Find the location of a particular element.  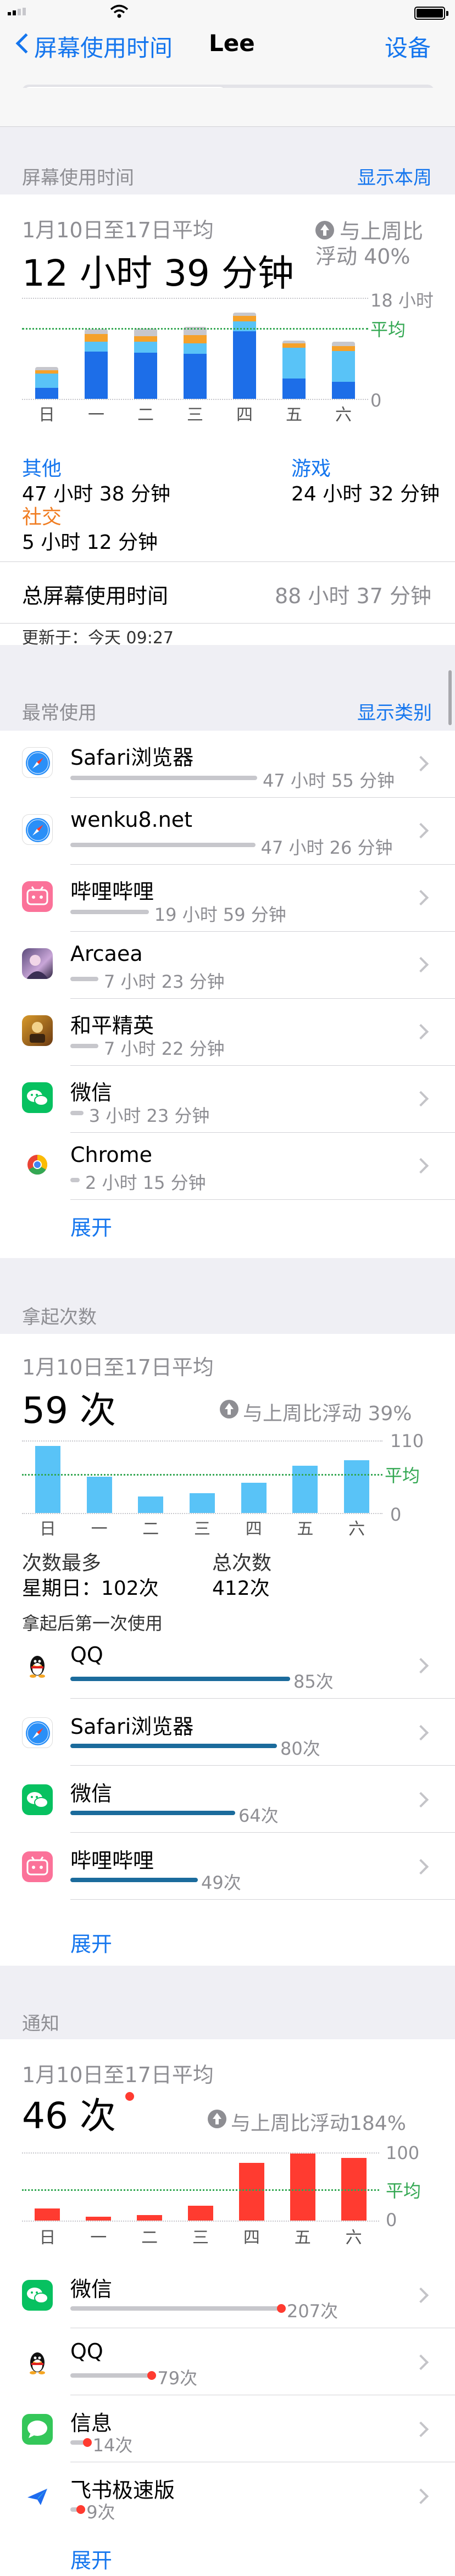

category-games-value: 24 小时 32 分钟 is located at coordinates (365, 494).